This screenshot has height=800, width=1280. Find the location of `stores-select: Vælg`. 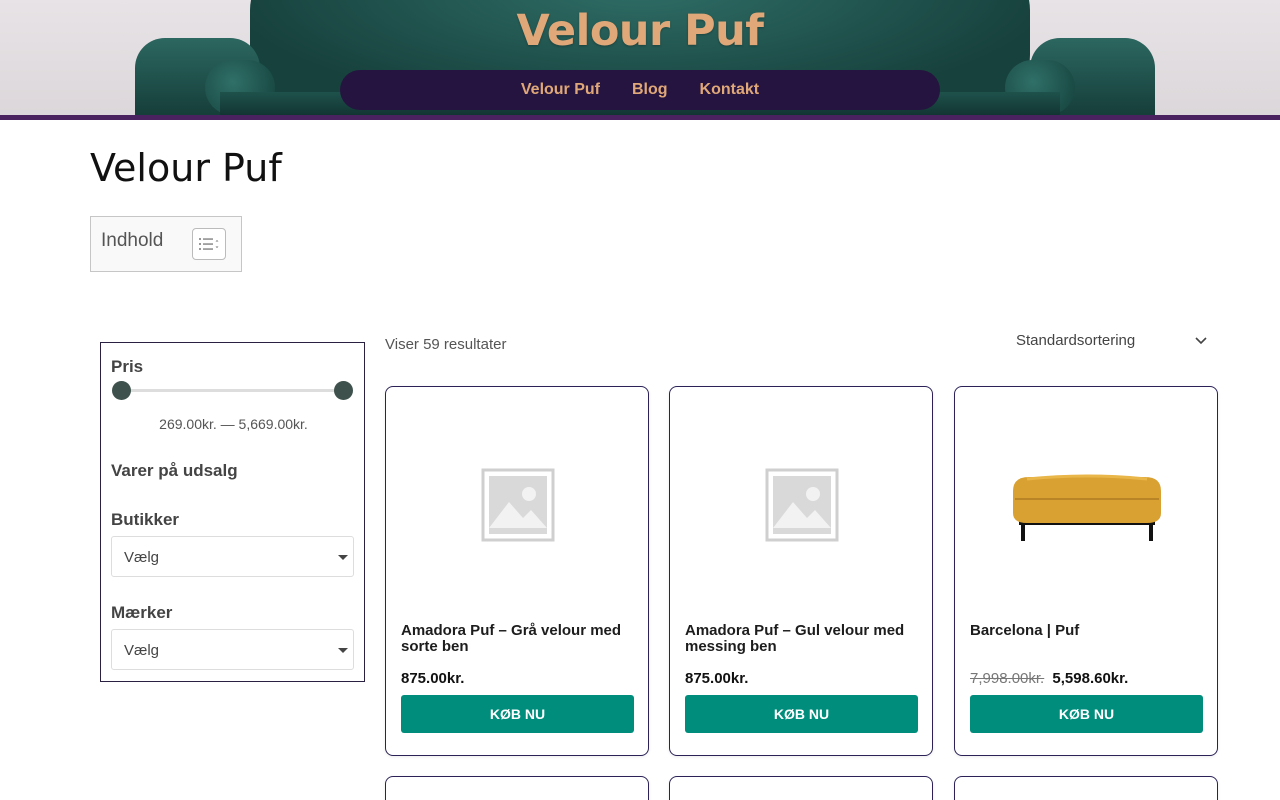

stores-select: Vælg is located at coordinates (232, 556).